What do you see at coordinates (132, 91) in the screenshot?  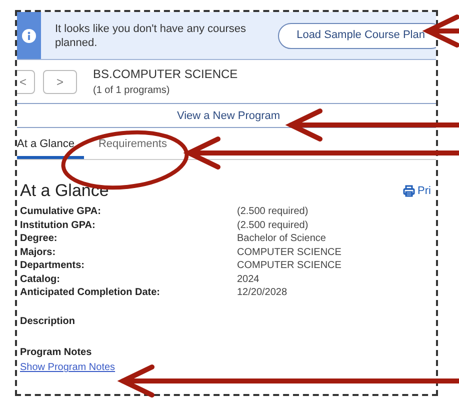 I see `program-count: (1 of 1 programs)` at bounding box center [132, 91].